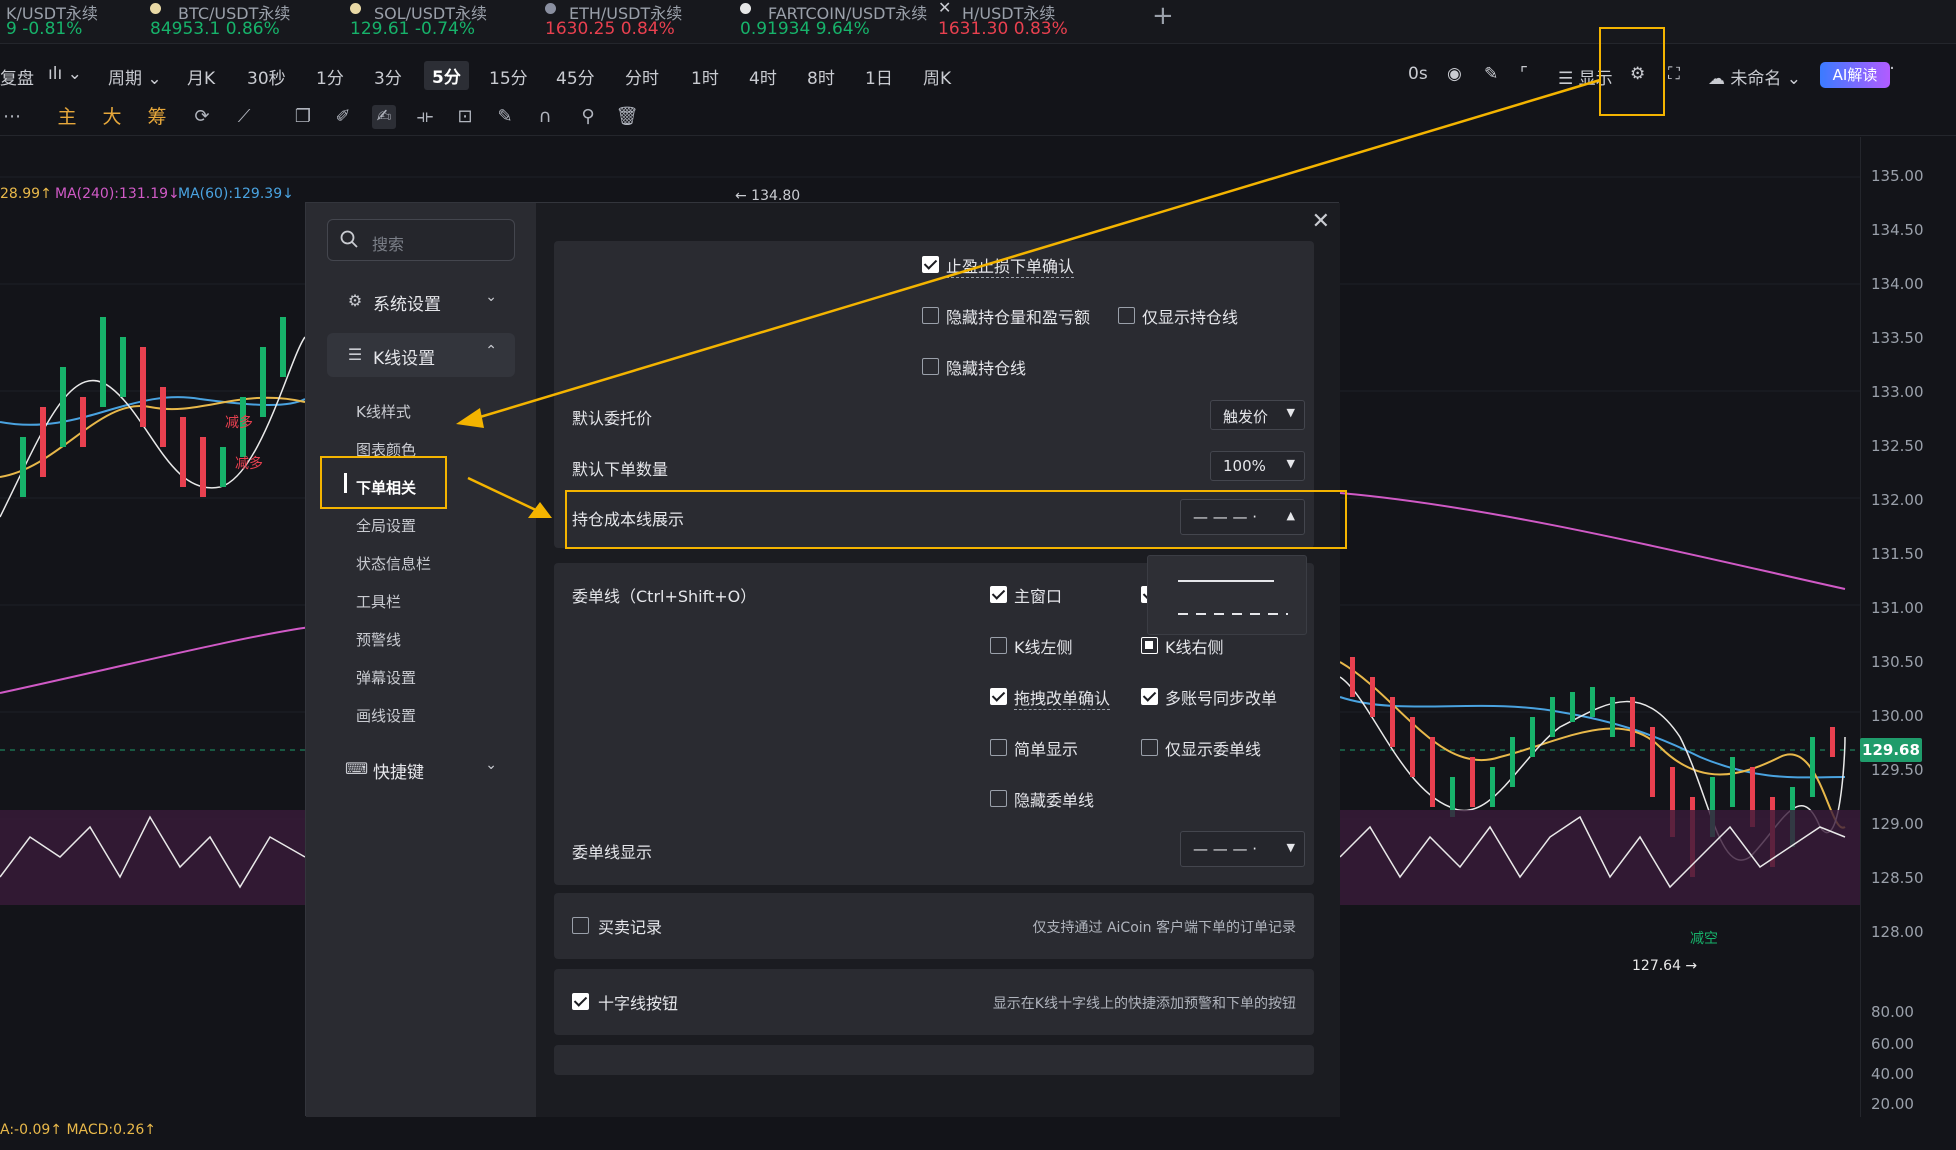  What do you see at coordinates (383, 411) in the screenshot?
I see `sidebar-item-kline-style: K线样式` at bounding box center [383, 411].